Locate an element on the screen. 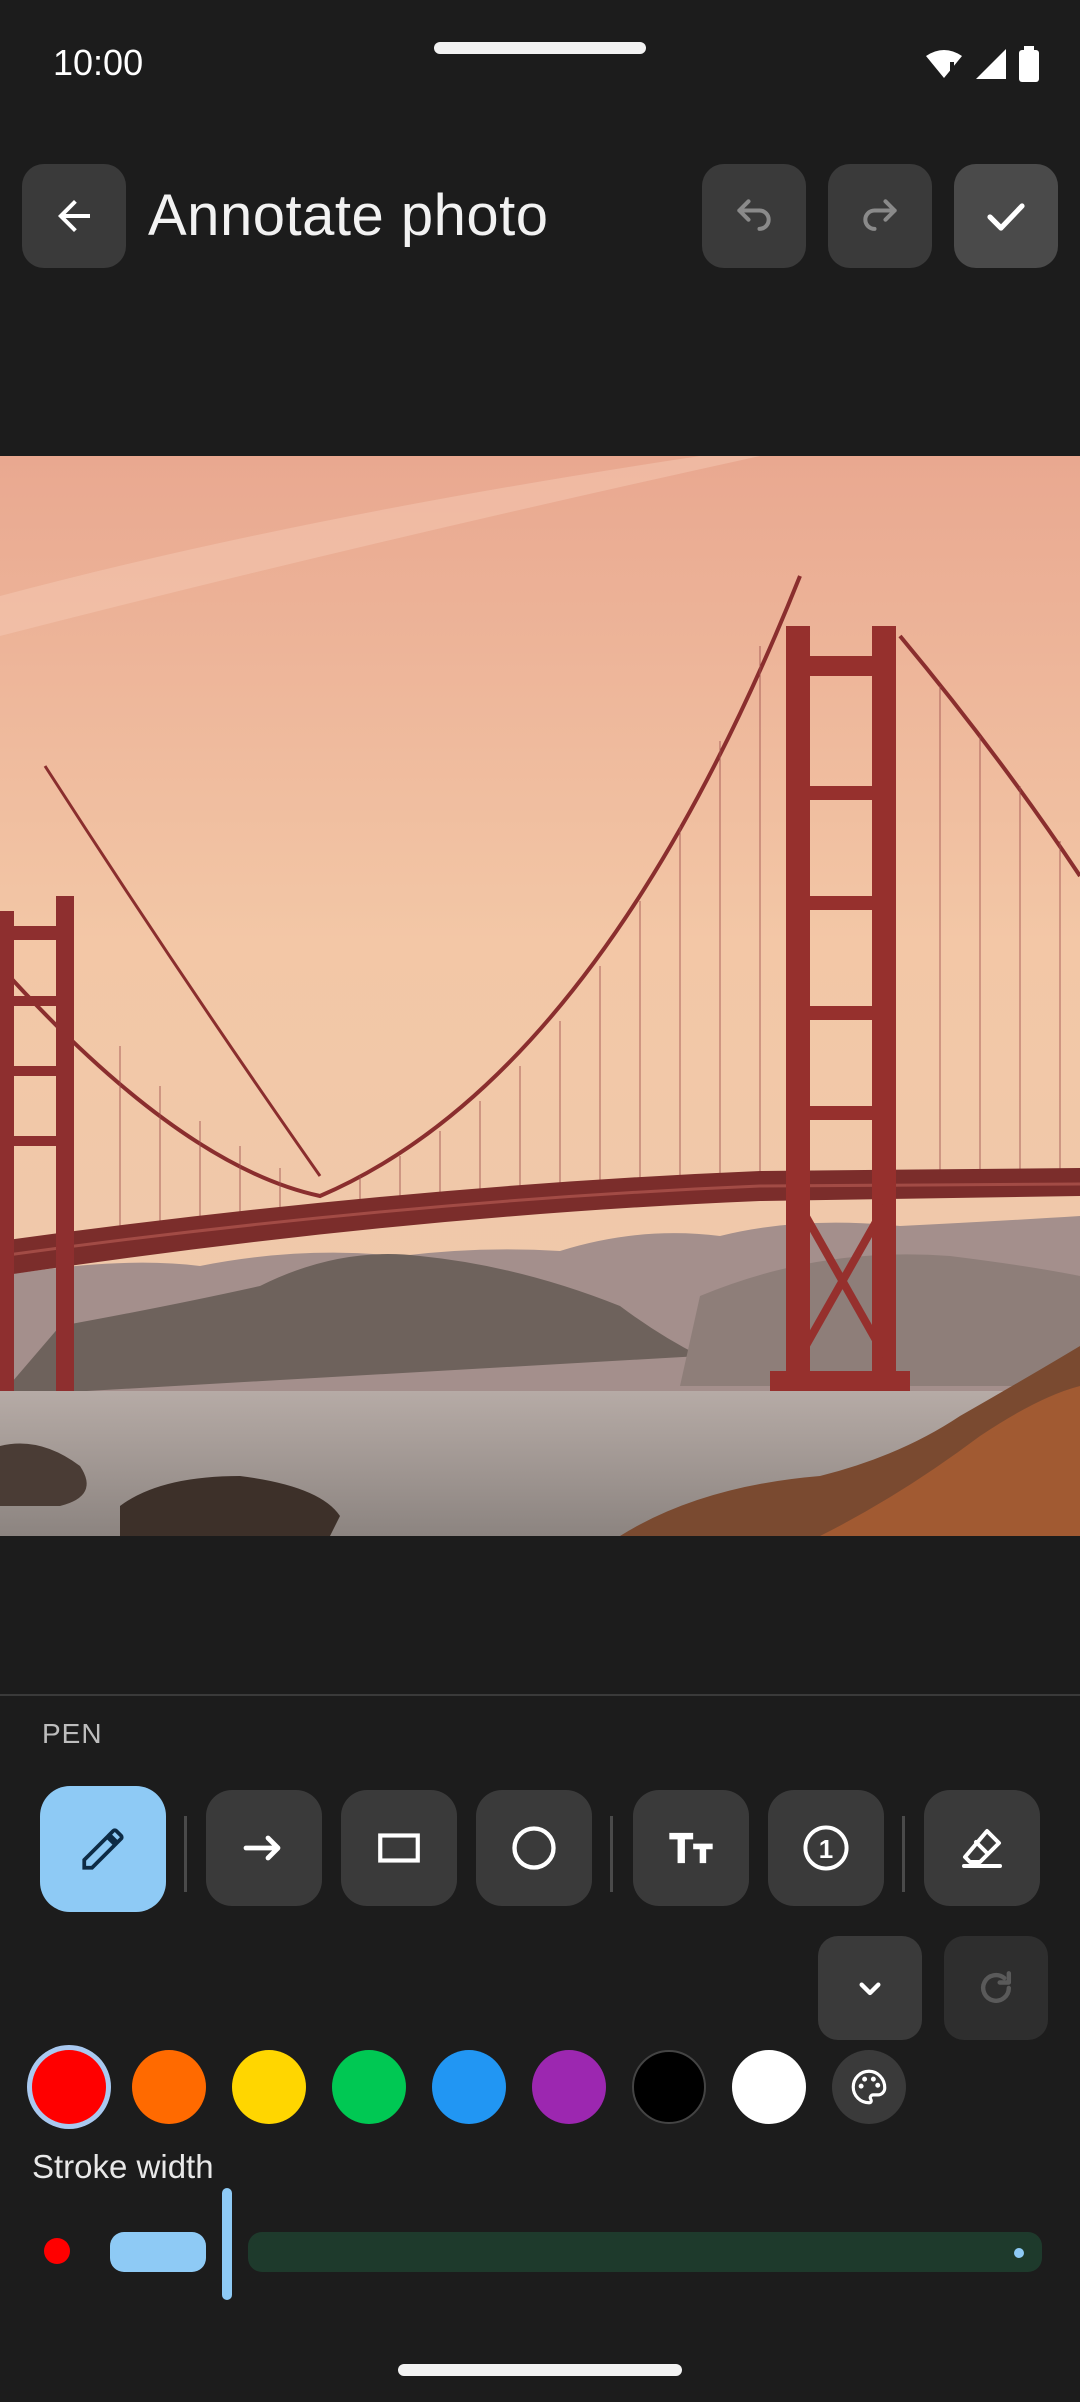  rectangle-tool-button is located at coordinates (399, 1848).